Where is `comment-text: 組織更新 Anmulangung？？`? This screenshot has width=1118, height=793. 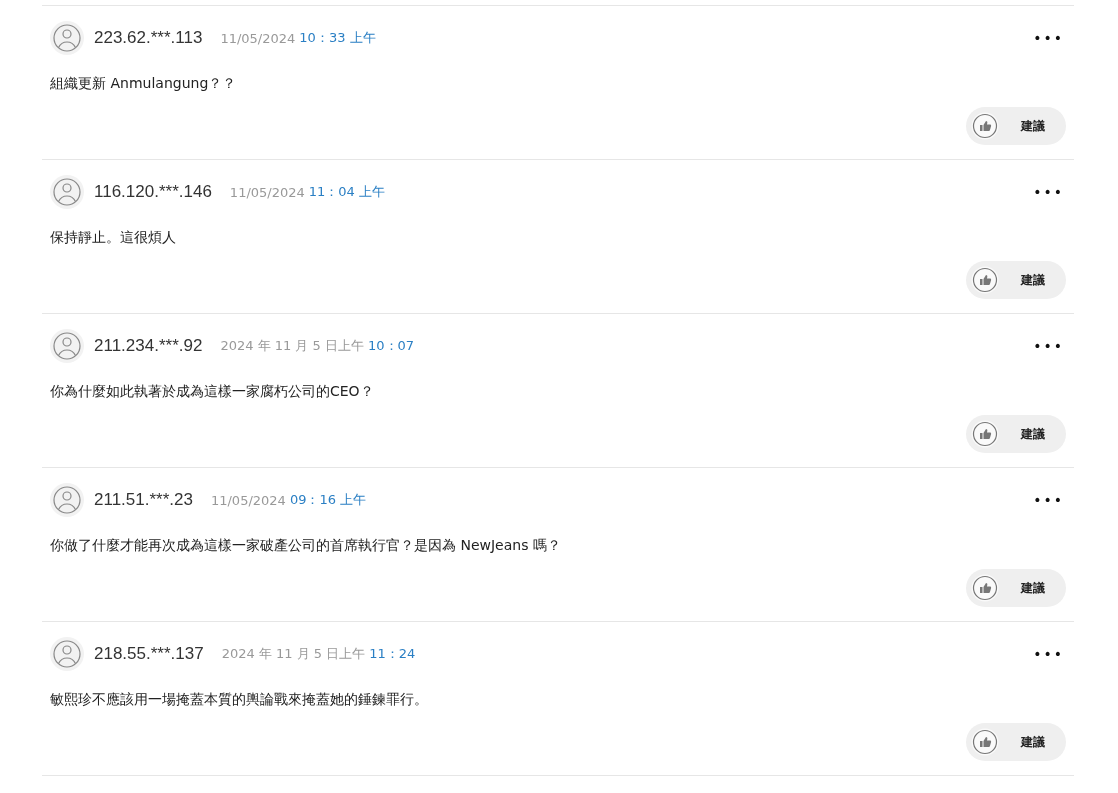 comment-text: 組織更新 Anmulangung？？ is located at coordinates (144, 83).